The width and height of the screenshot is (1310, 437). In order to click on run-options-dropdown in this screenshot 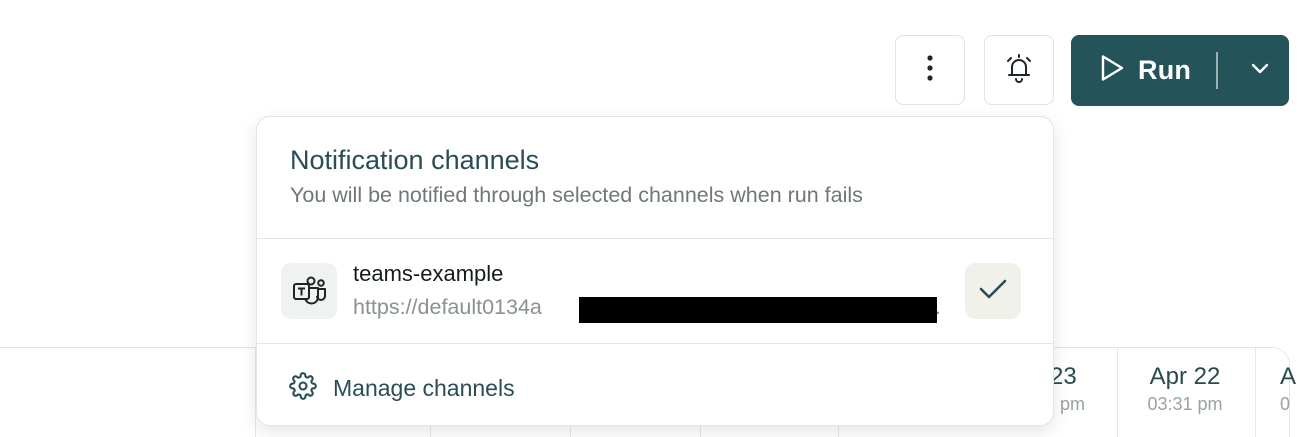, I will do `click(1260, 70)`.